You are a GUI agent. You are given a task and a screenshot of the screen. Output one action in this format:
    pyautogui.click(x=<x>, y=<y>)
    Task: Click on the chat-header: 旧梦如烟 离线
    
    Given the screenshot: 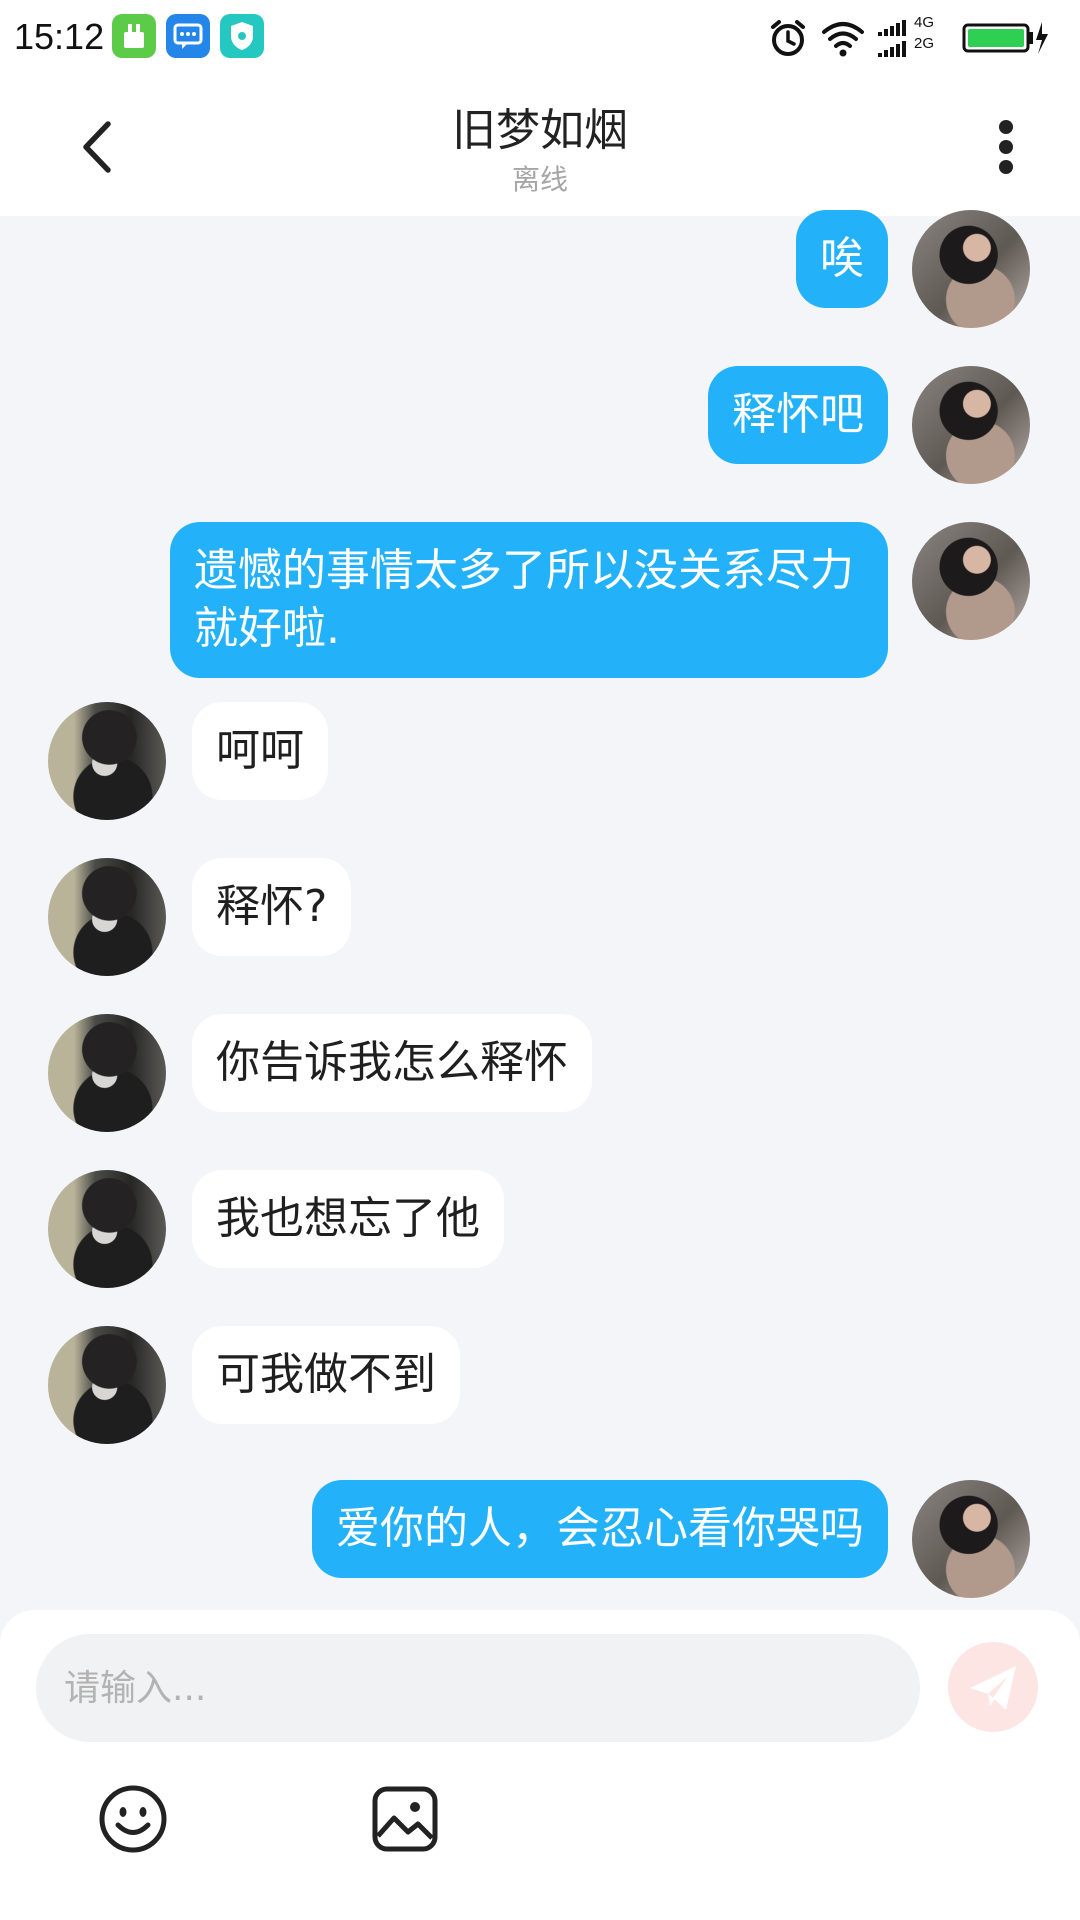 What is the action you would take?
    pyautogui.click(x=540, y=147)
    